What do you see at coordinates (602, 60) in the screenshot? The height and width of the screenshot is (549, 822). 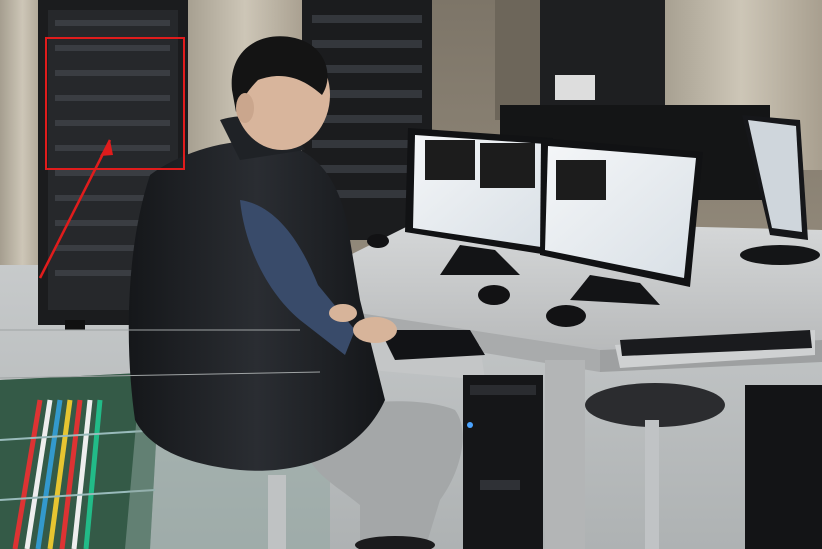 I see `server-rack-right` at bounding box center [602, 60].